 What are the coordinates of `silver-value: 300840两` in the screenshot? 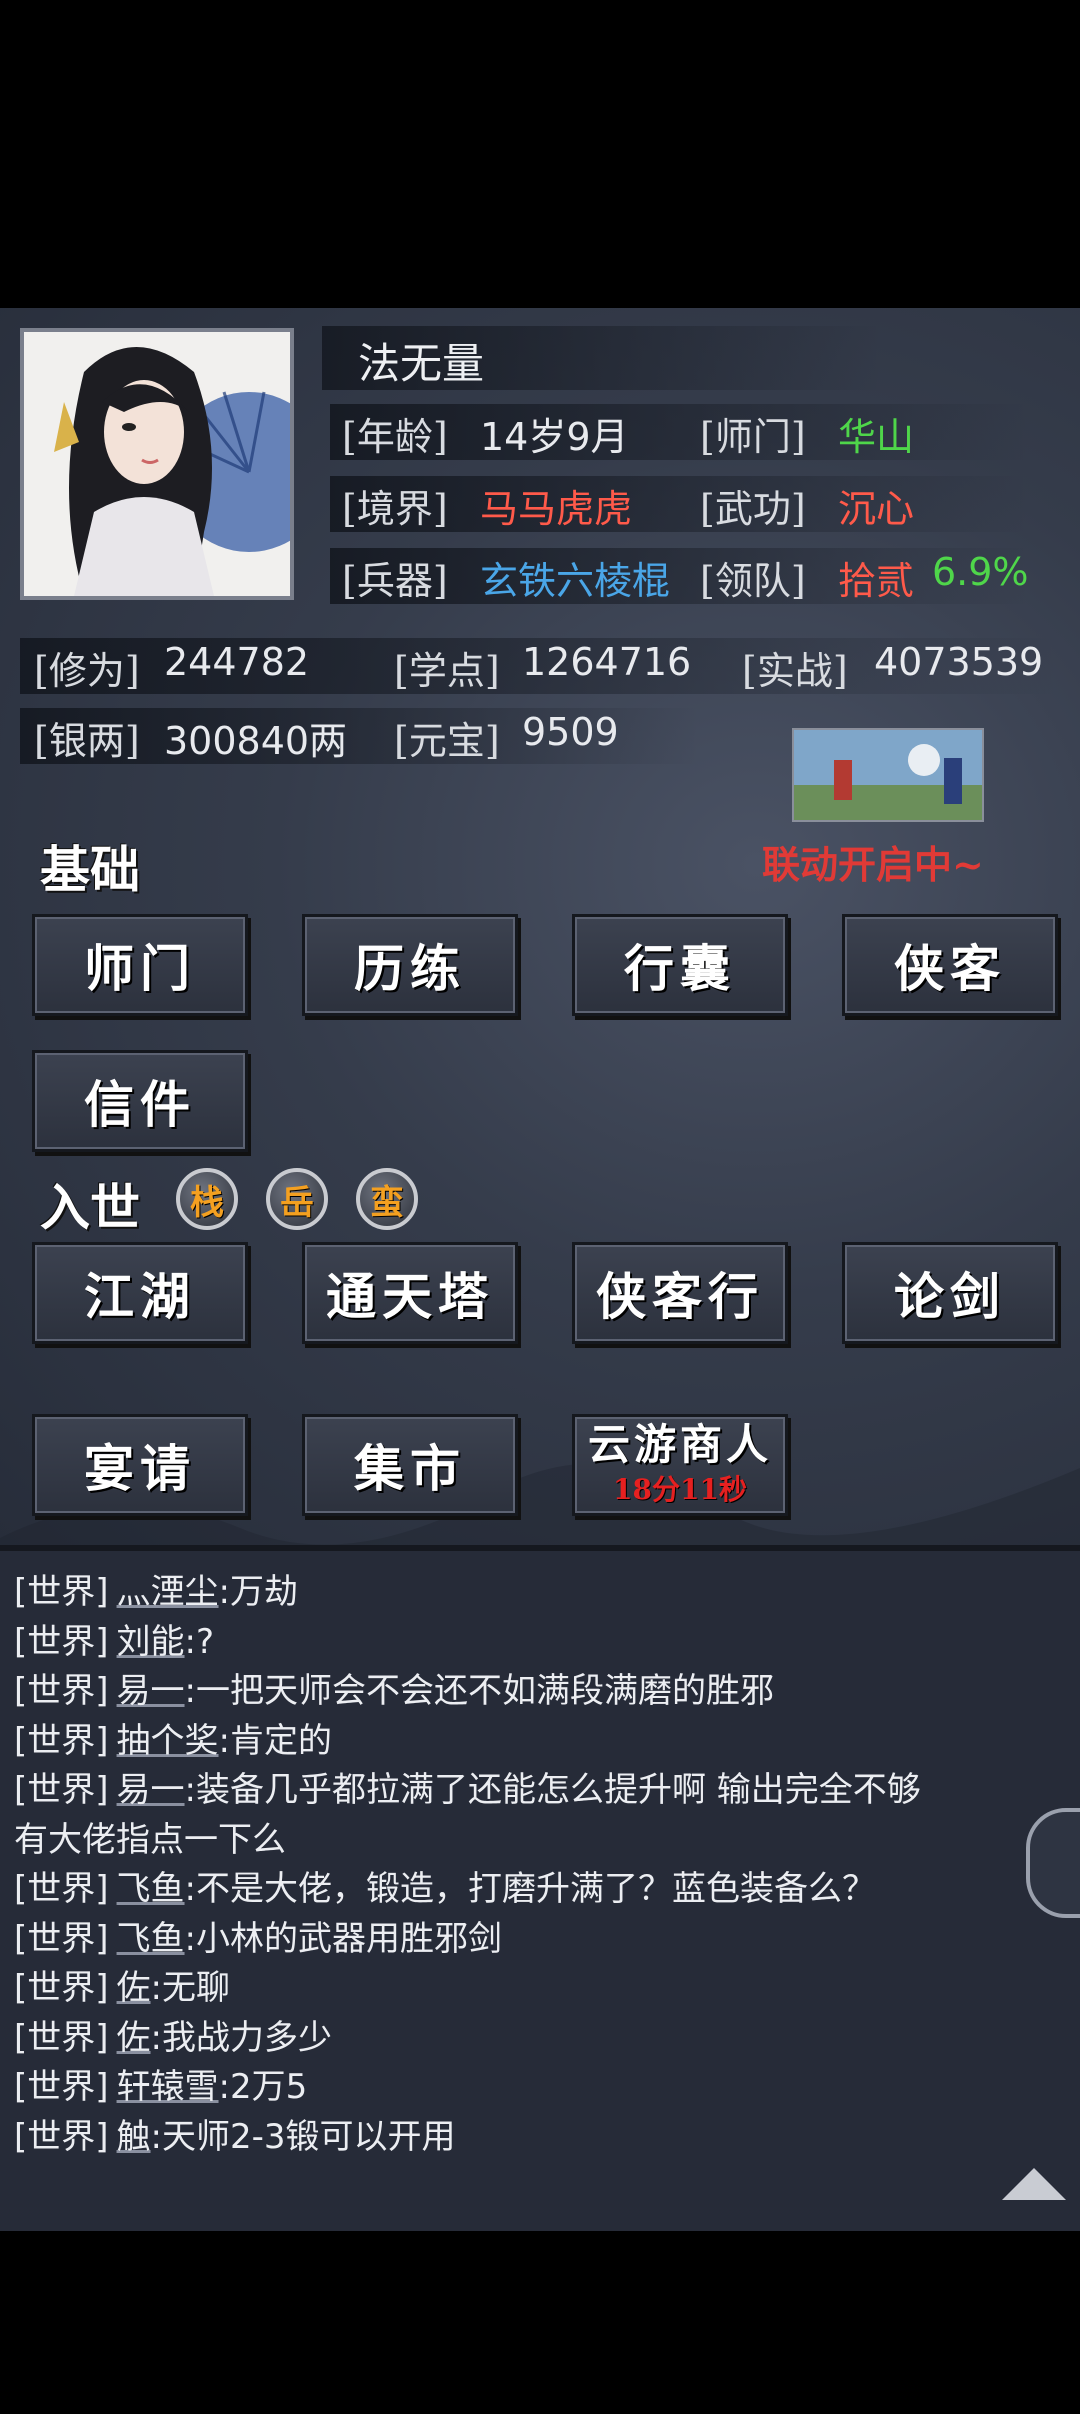 It's located at (256, 741).